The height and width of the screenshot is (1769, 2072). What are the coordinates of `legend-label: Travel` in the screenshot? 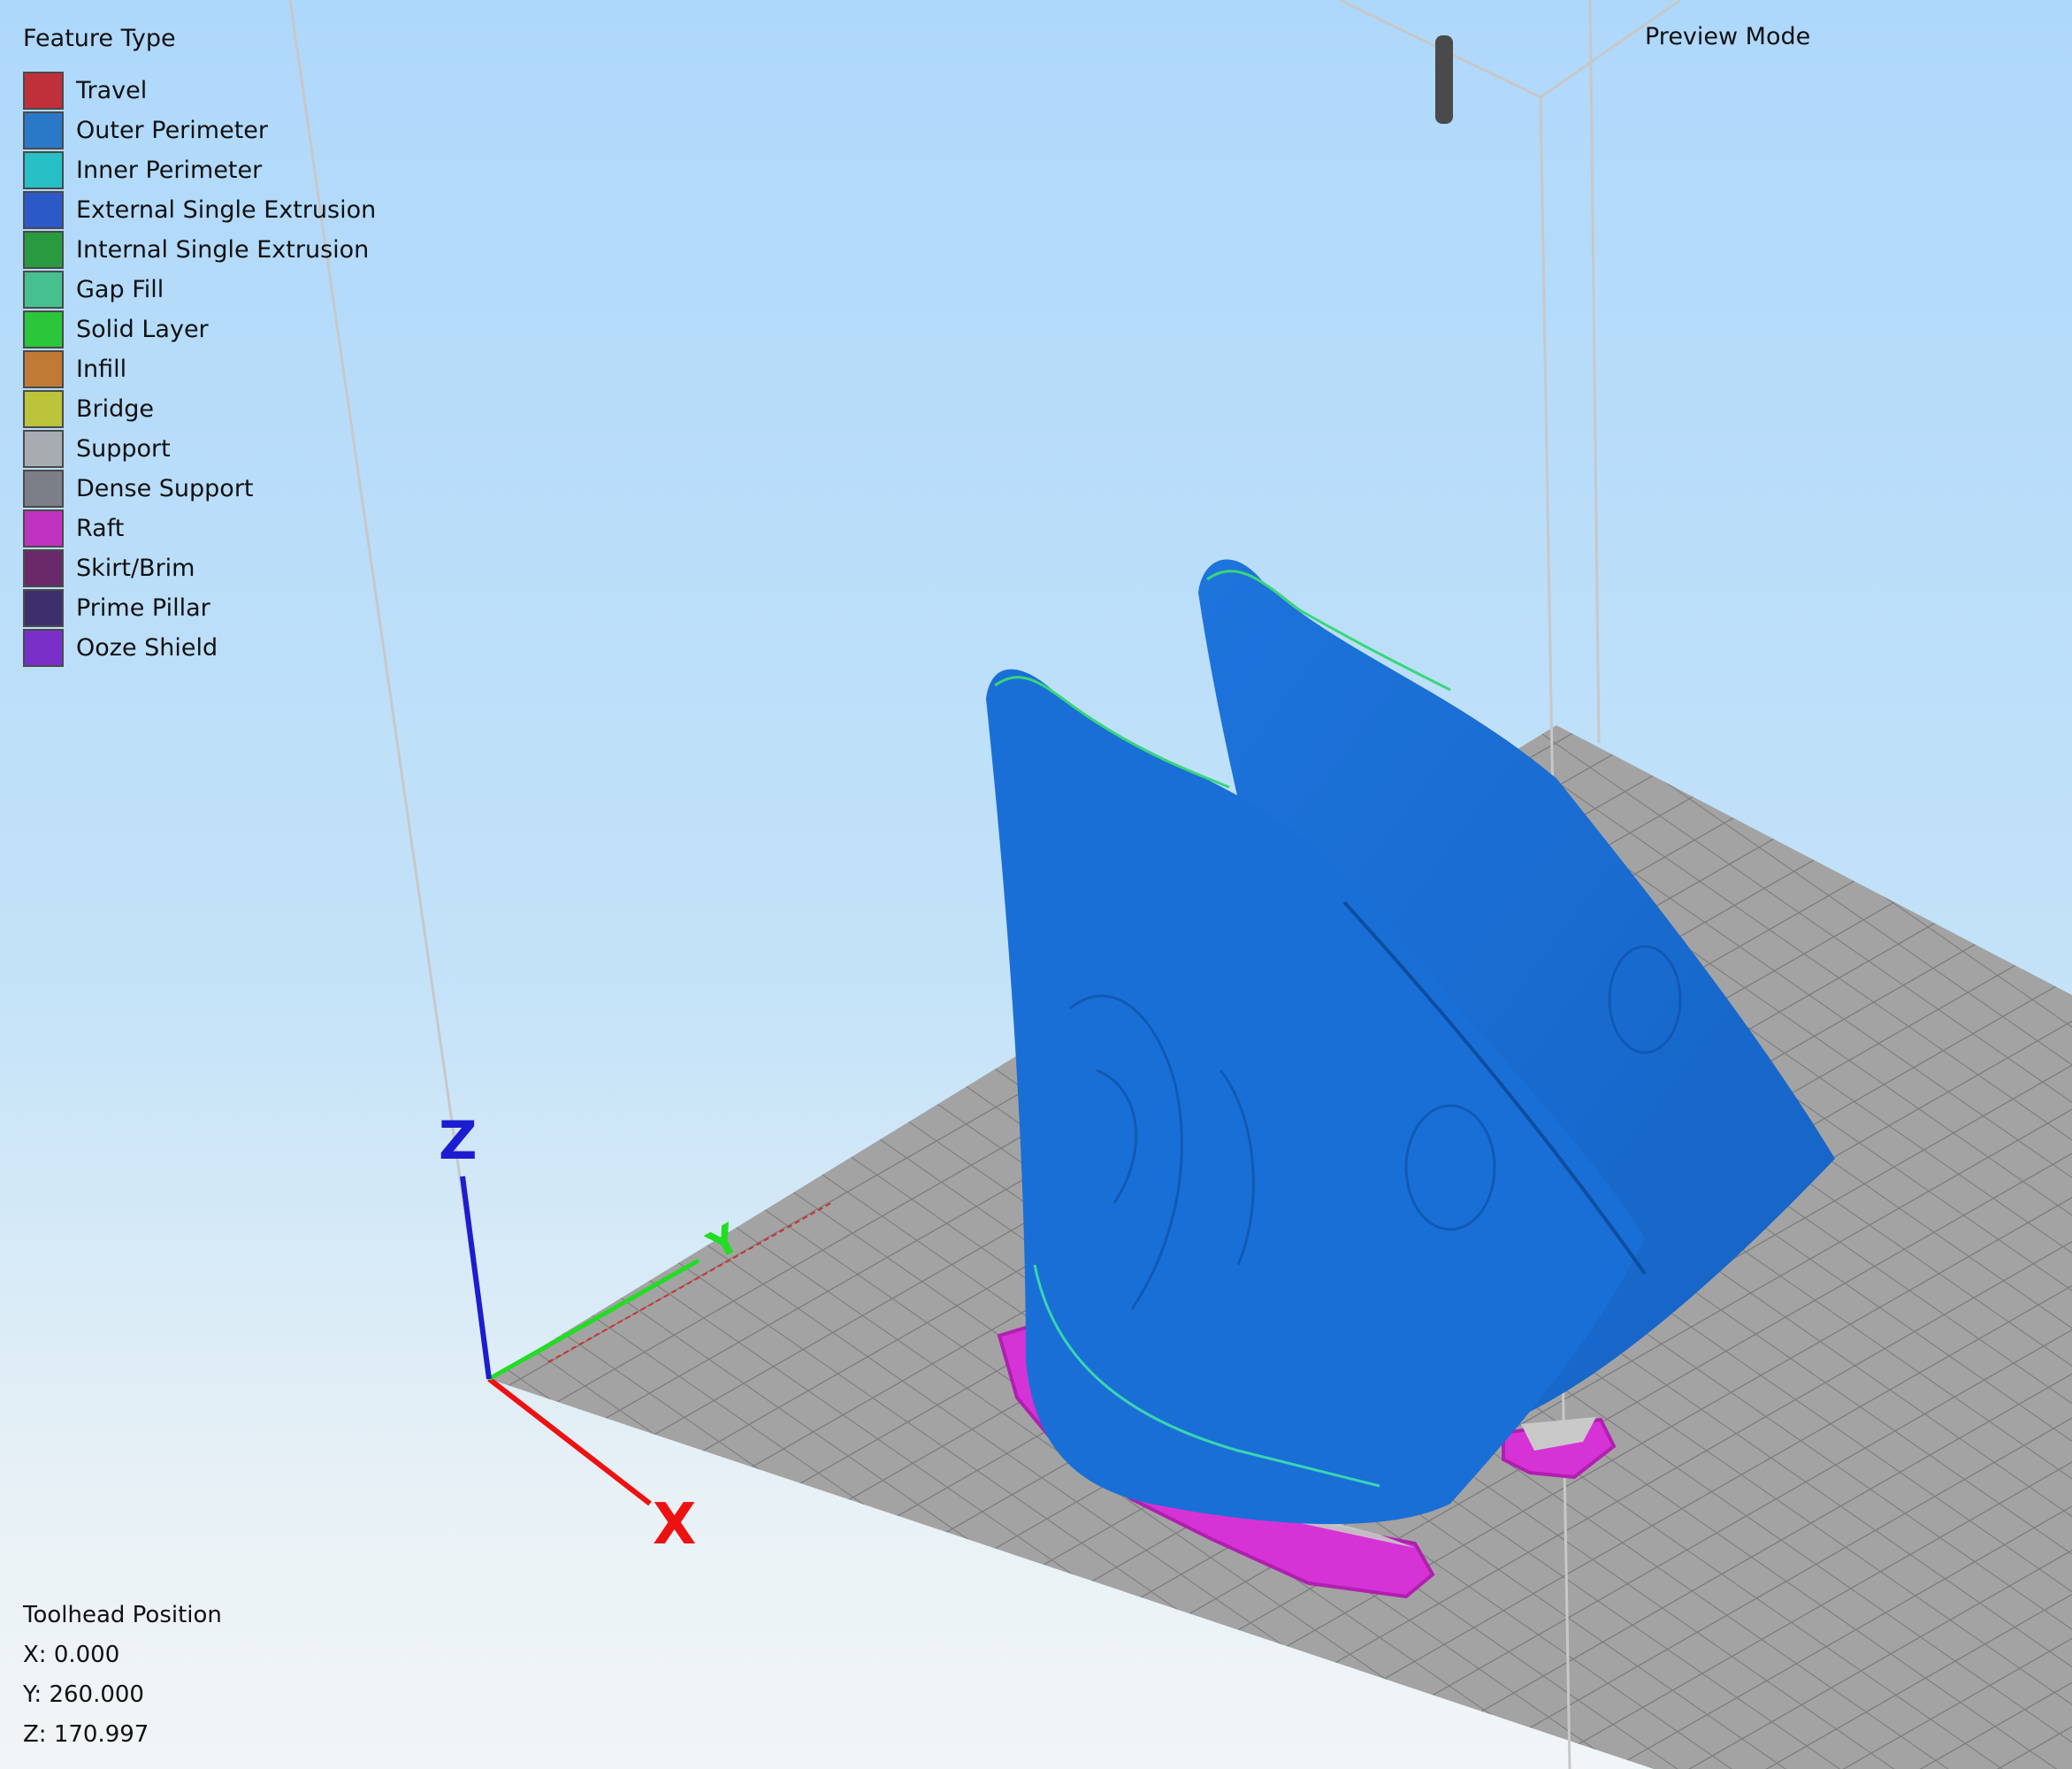 It's located at (112, 90).